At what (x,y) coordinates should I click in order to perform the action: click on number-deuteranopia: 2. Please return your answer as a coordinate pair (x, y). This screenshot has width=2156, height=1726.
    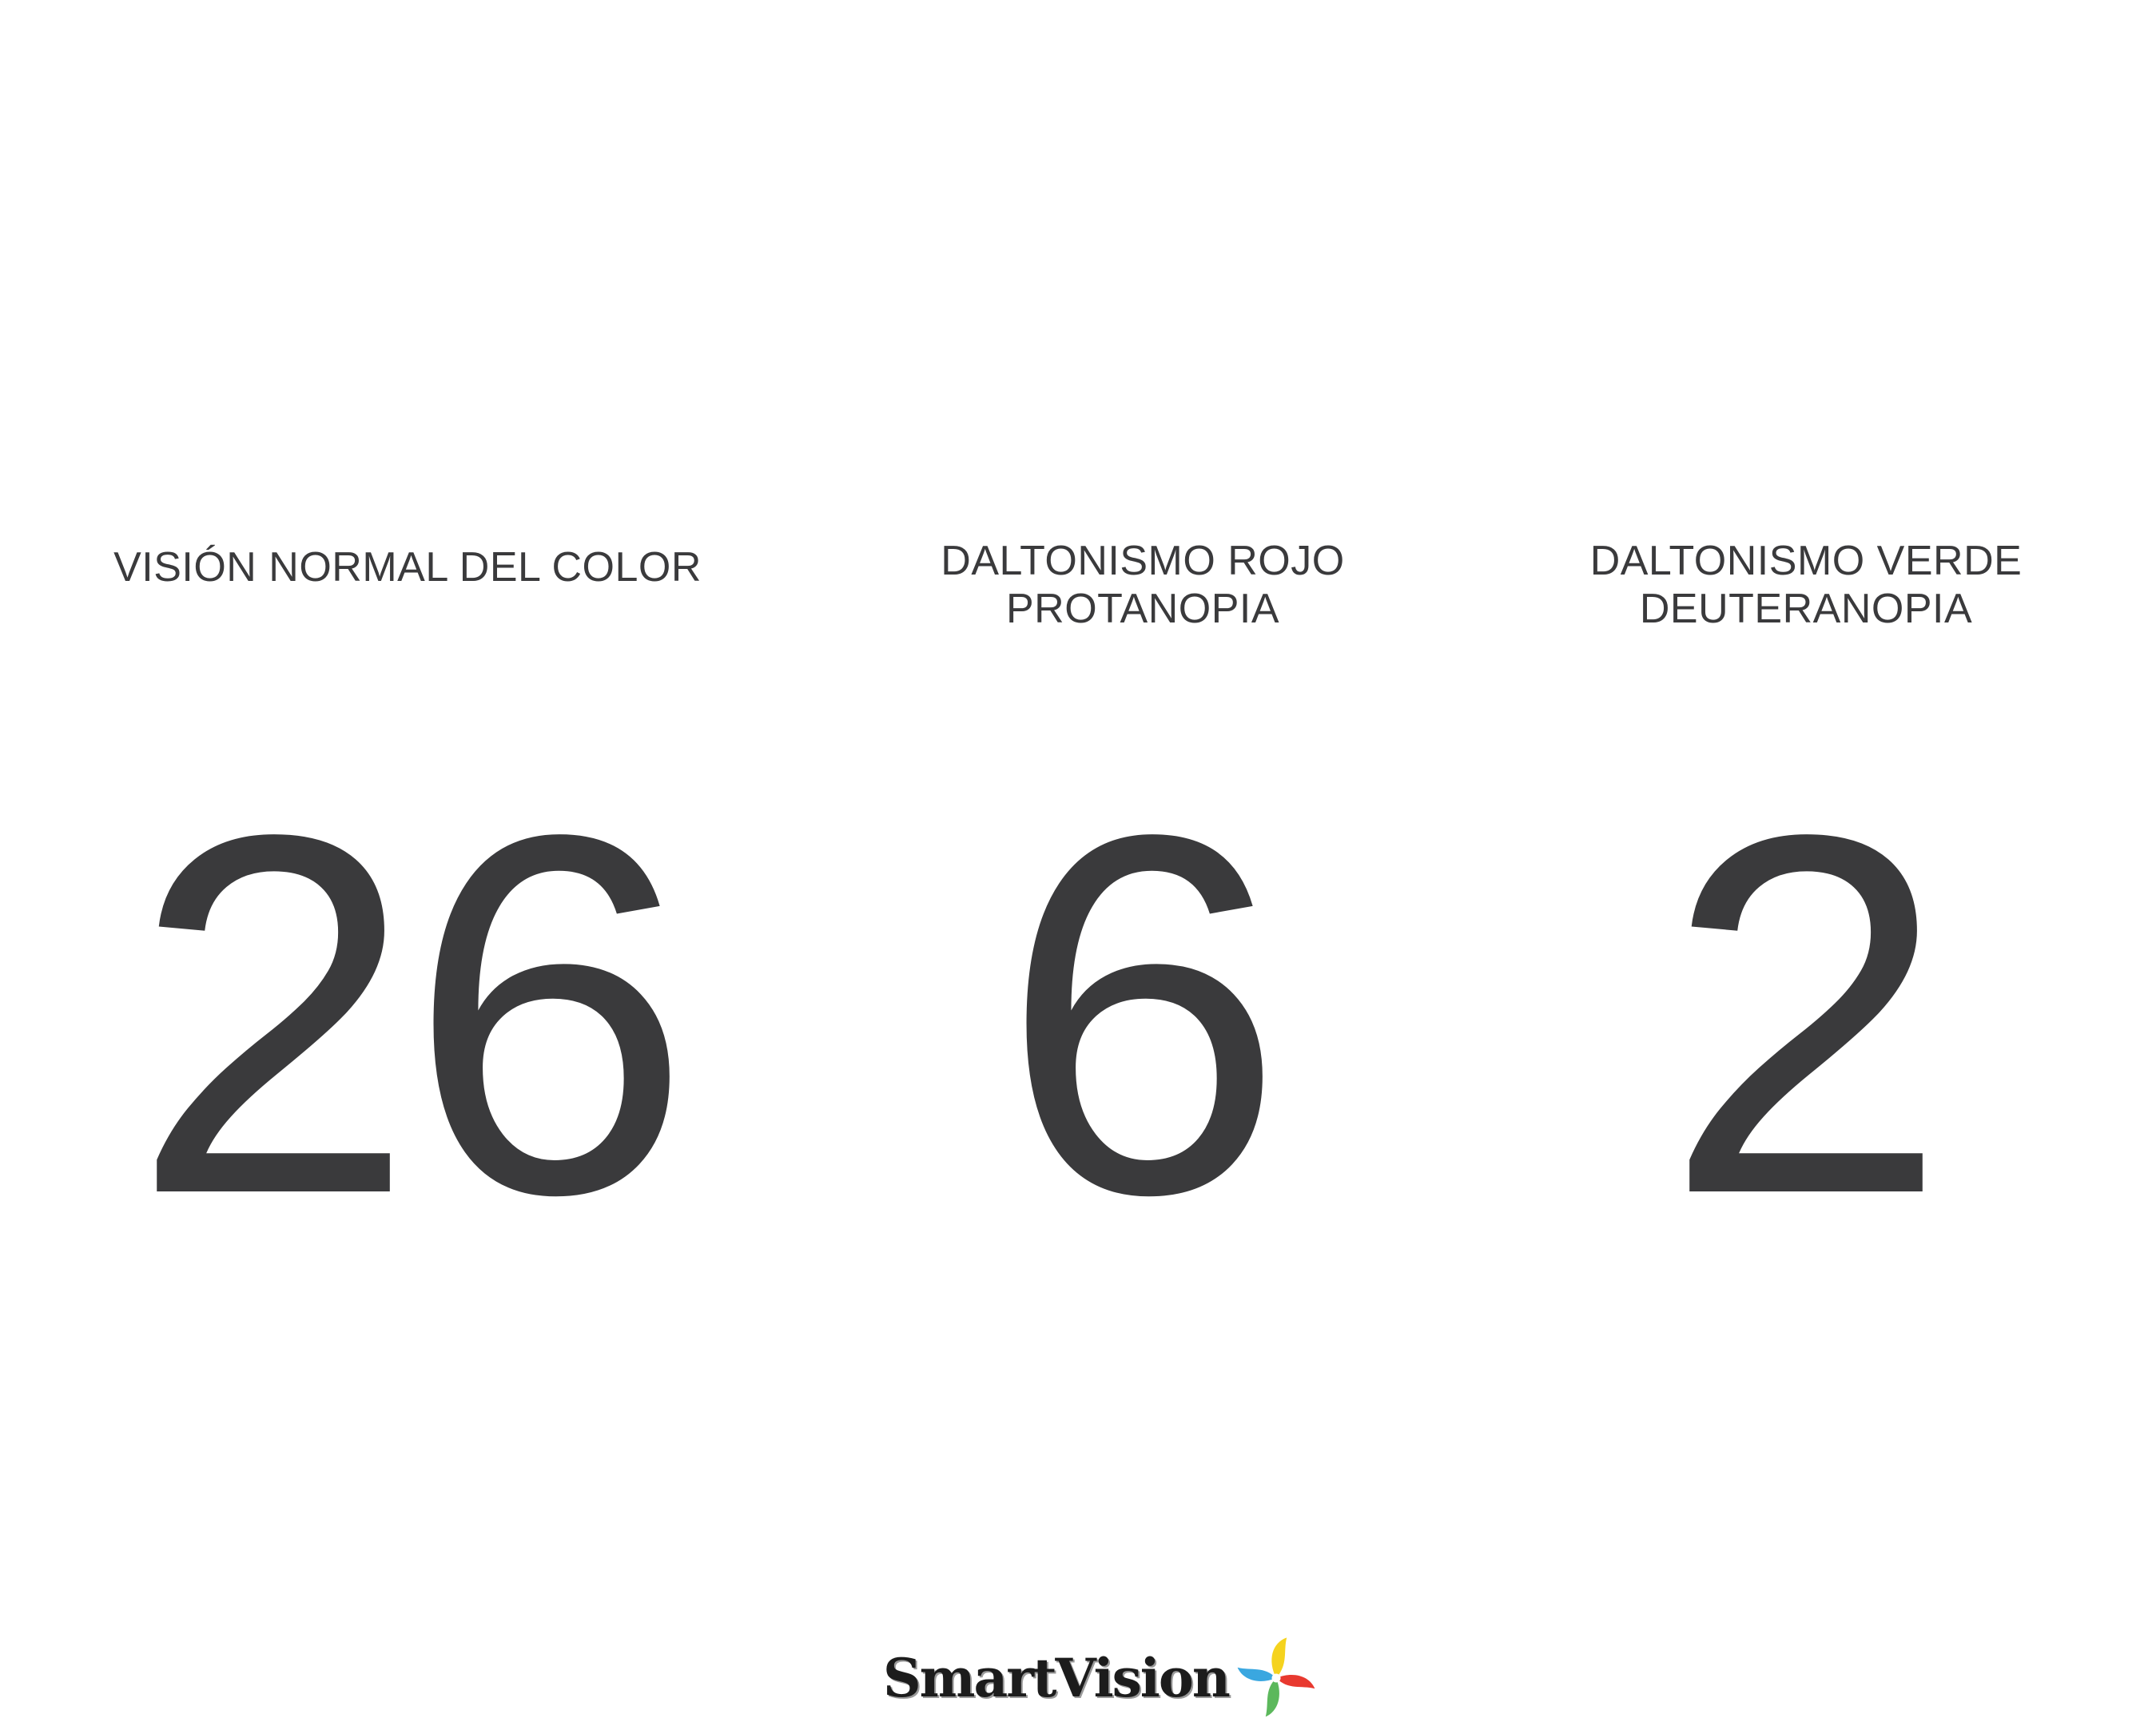
    Looking at the image, I should click on (1806, 1014).